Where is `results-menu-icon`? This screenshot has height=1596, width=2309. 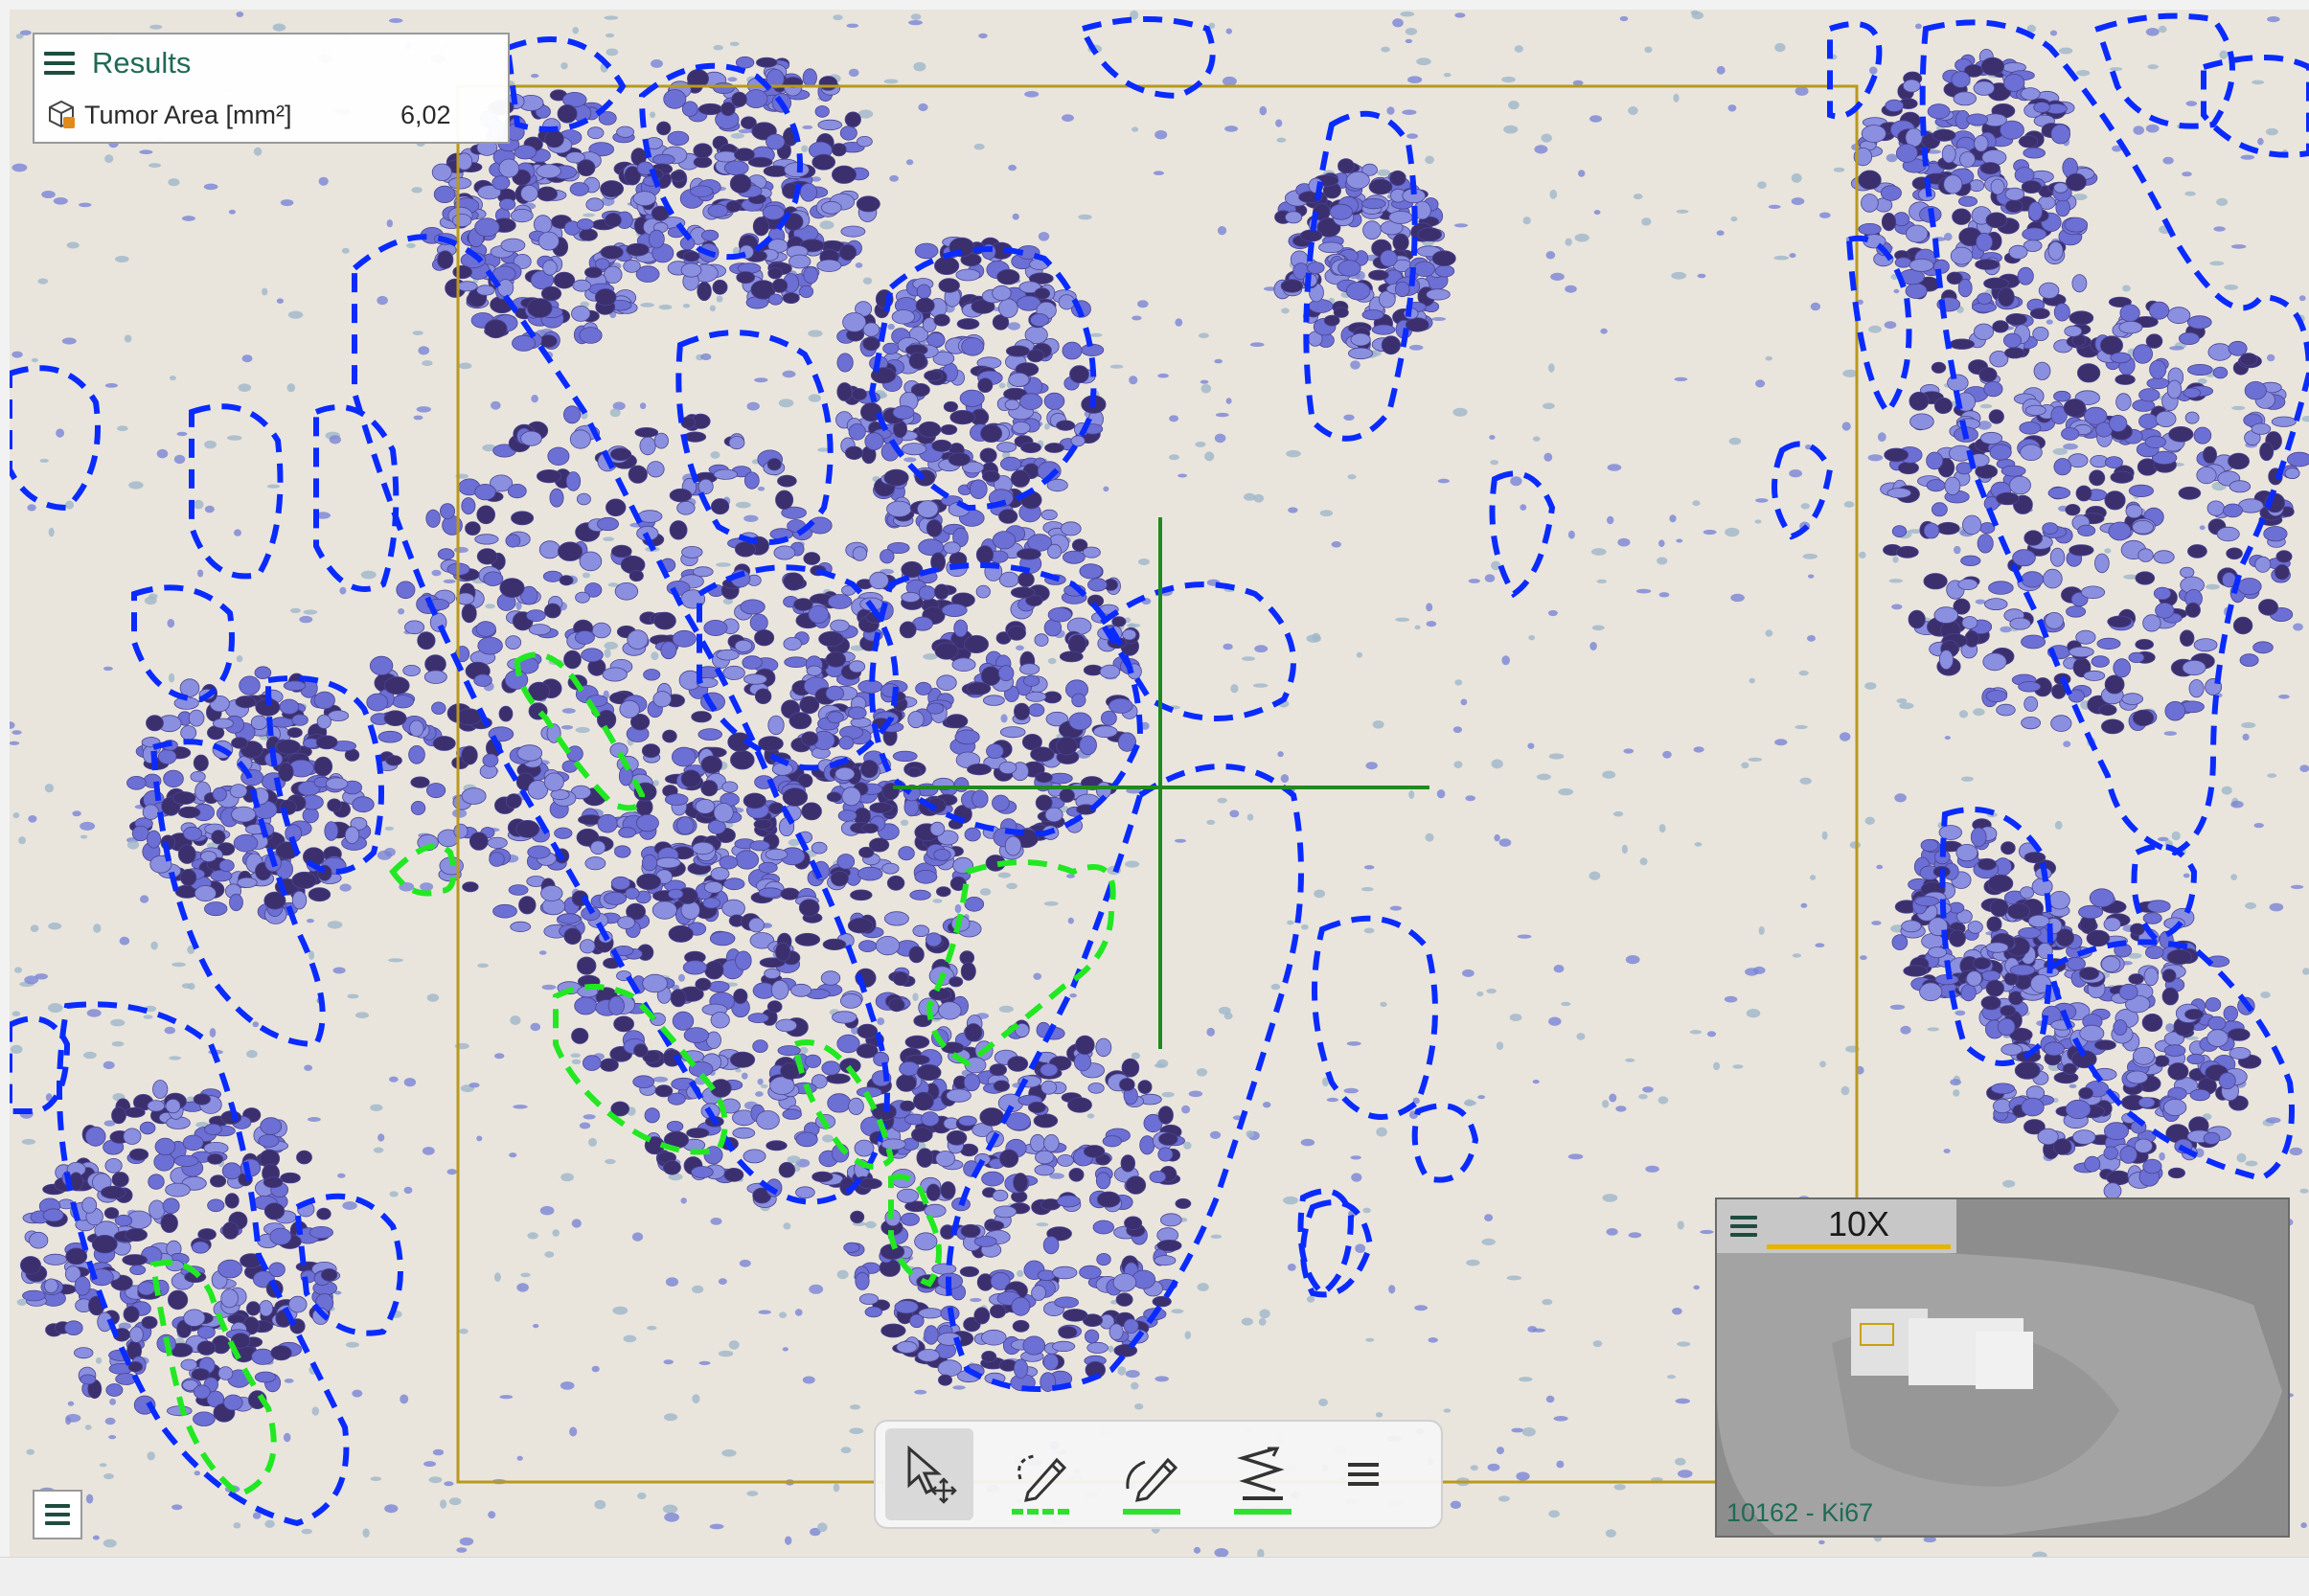
results-menu-icon is located at coordinates (59, 63).